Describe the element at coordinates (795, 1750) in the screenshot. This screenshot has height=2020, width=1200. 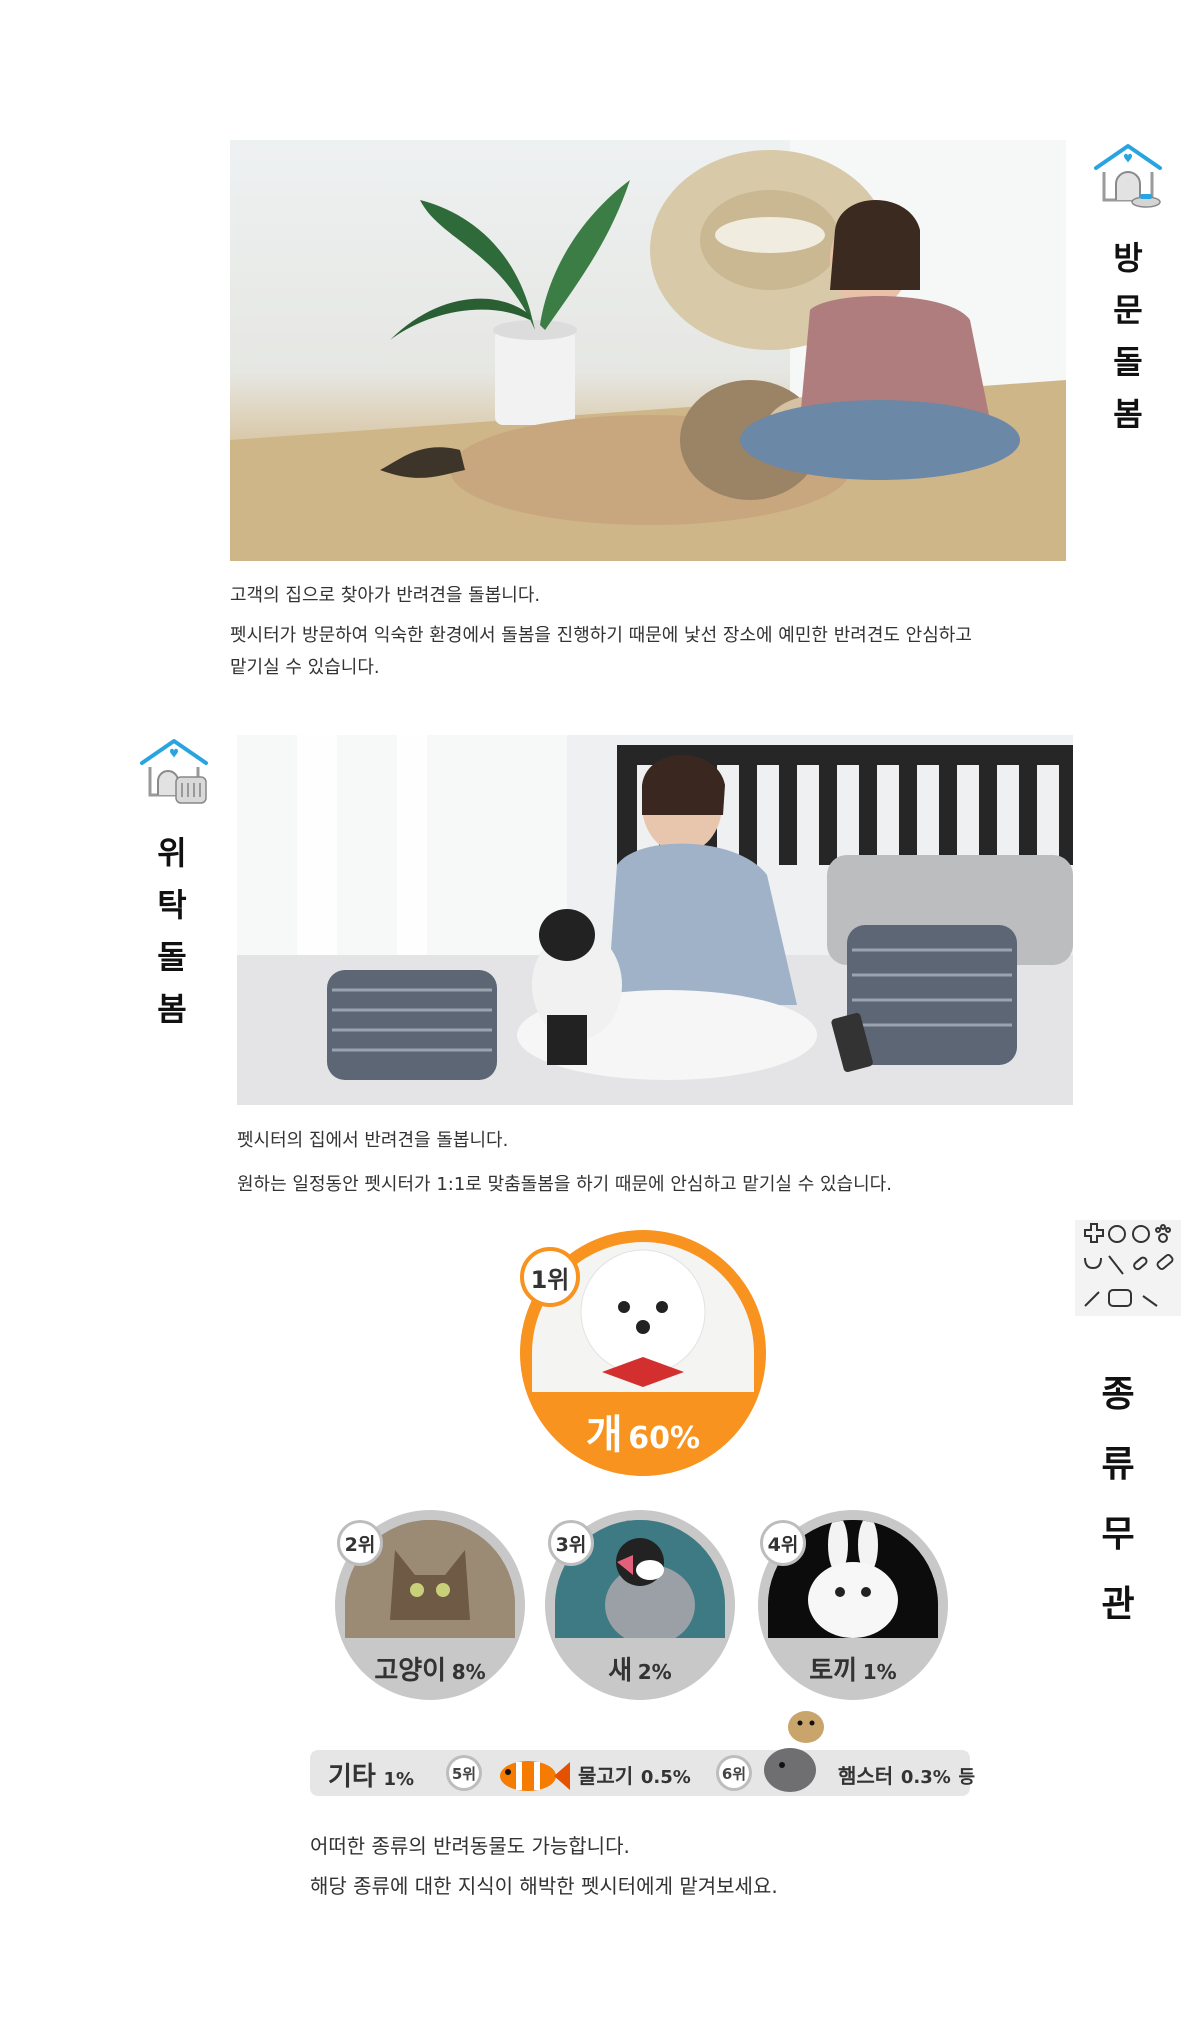
I see `hamster-image` at that location.